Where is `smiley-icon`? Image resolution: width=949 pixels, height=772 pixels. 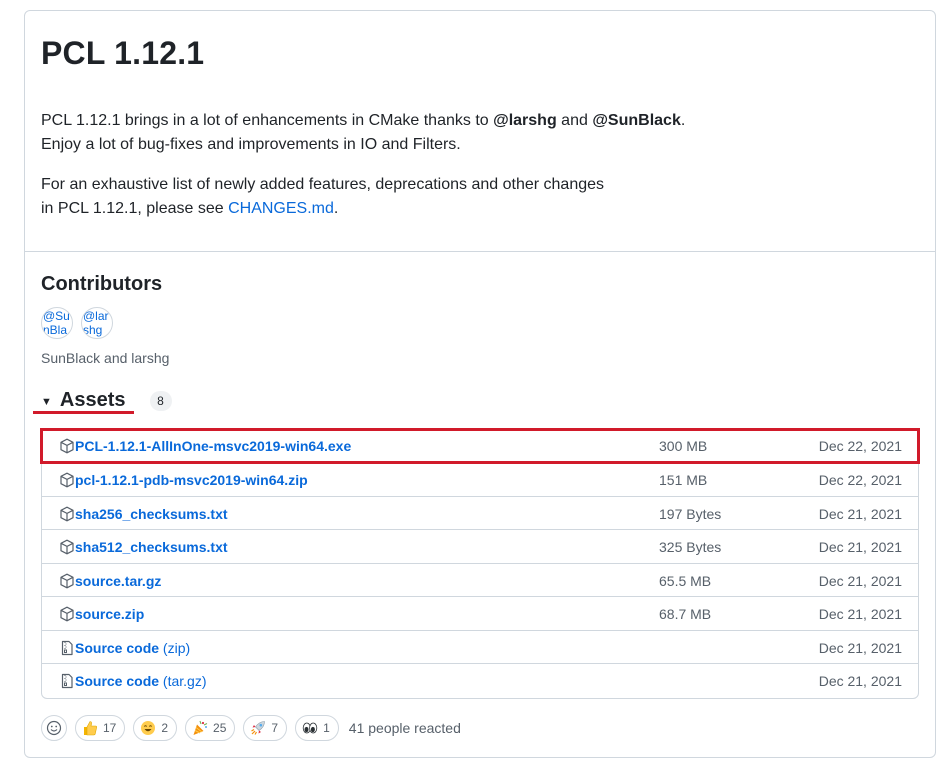
smiley-icon is located at coordinates (54, 728).